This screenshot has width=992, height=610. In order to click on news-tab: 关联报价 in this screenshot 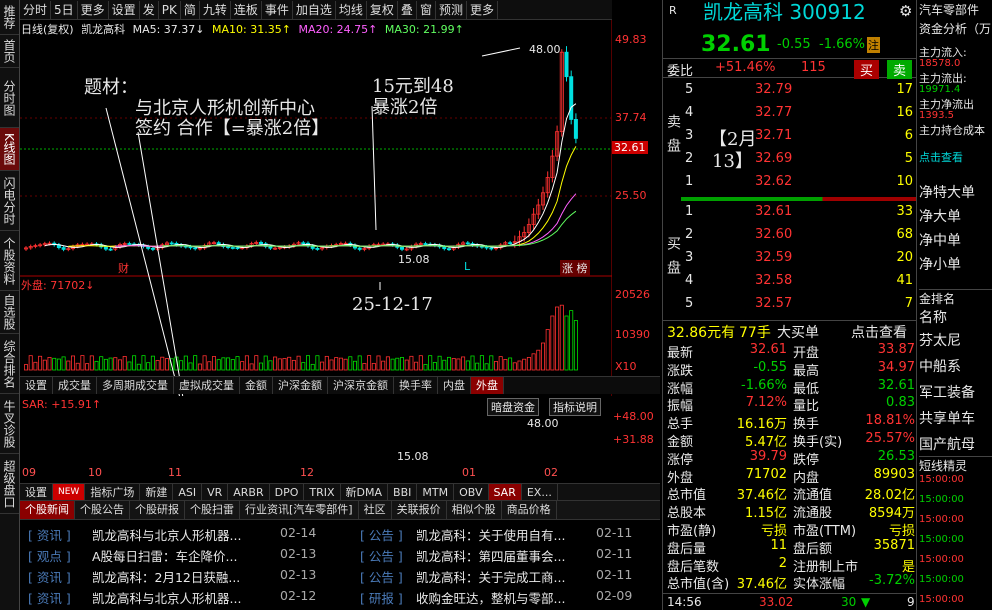, I will do `click(419, 510)`.